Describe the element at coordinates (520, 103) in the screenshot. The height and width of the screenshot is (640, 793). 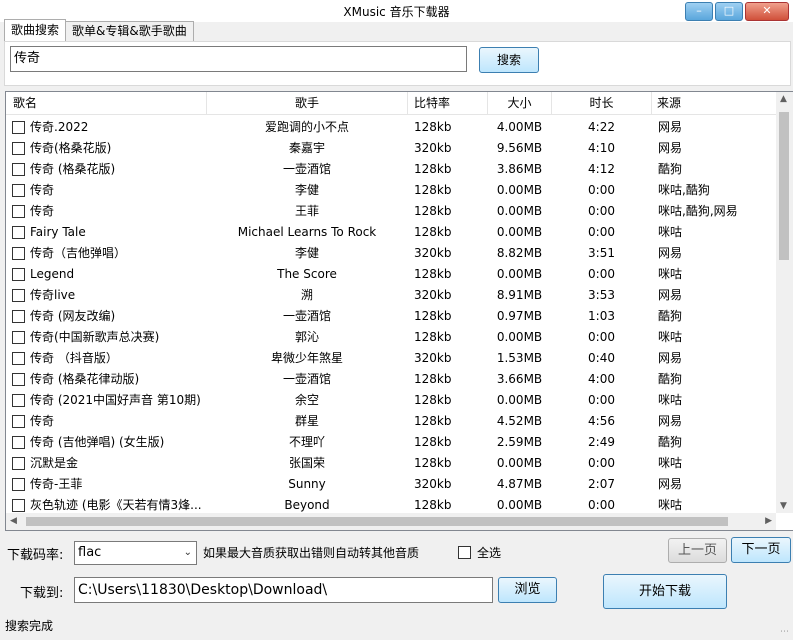
I see `header-size: 大小` at that location.